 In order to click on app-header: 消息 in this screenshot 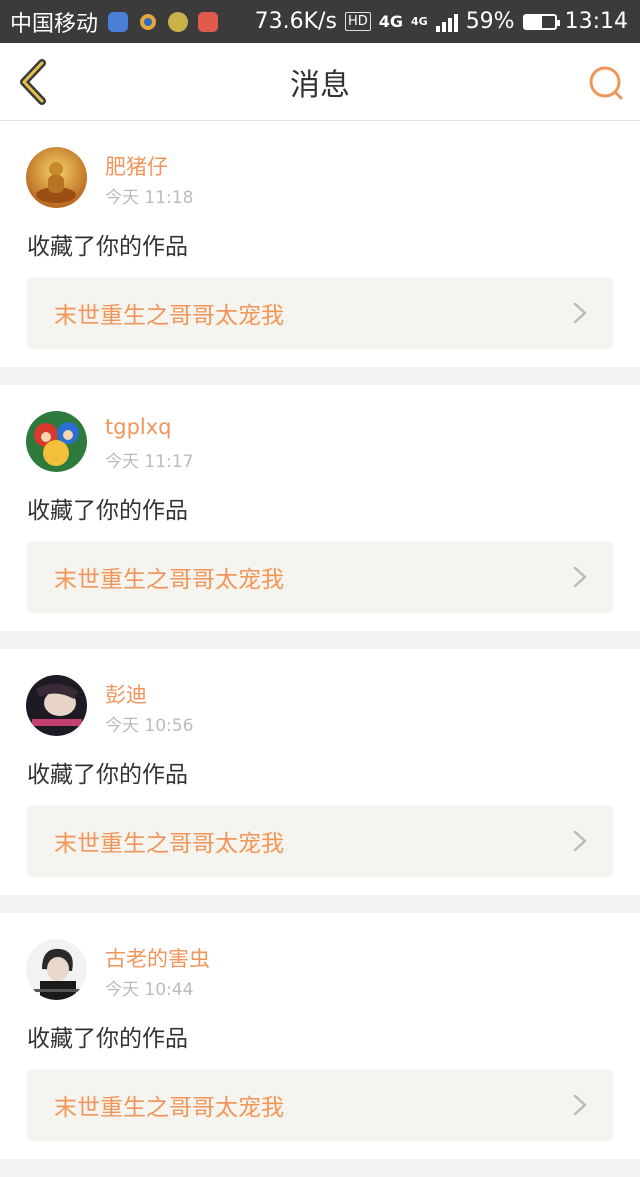, I will do `click(320, 82)`.